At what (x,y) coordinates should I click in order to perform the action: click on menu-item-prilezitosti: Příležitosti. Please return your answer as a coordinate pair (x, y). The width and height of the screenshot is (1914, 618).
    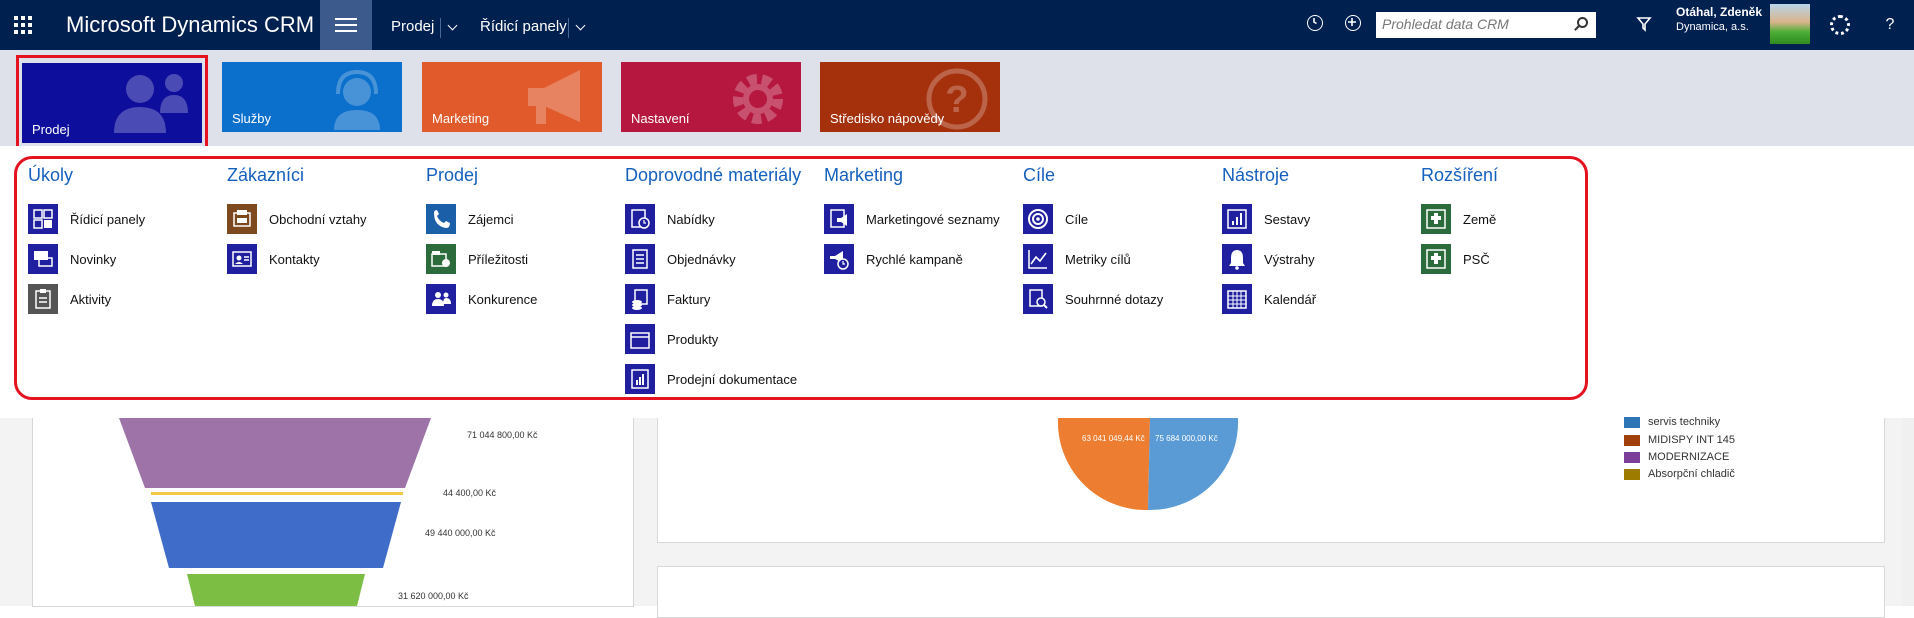
    Looking at the image, I should click on (523, 259).